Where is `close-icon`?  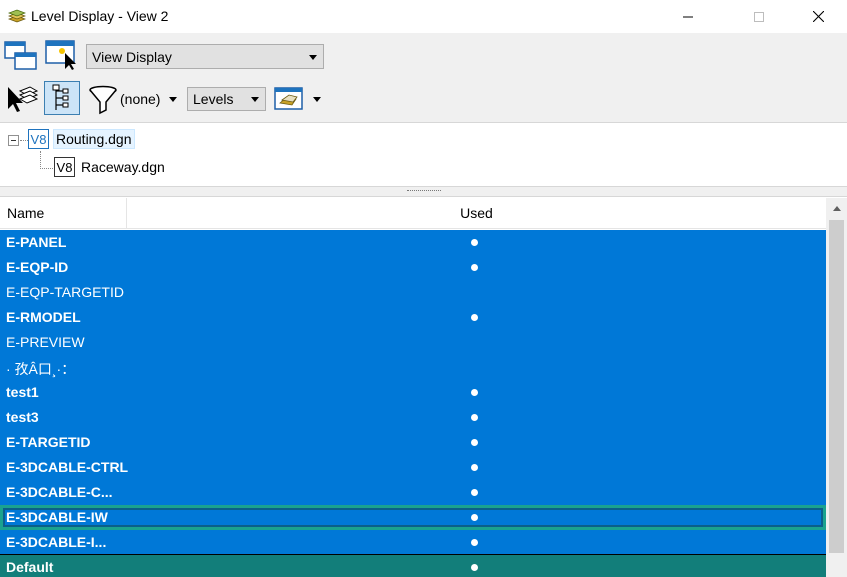
close-icon is located at coordinates (818, 16).